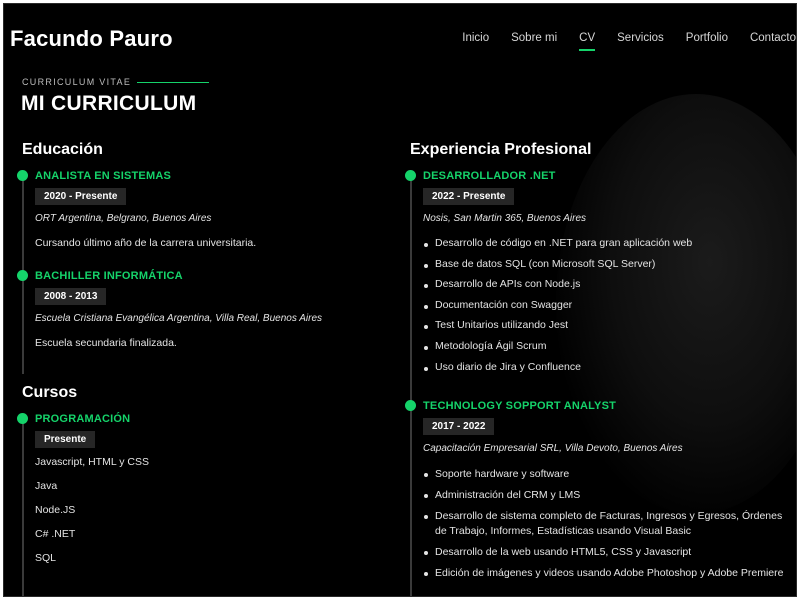 This screenshot has width=800, height=600. What do you see at coordinates (103, 176) in the screenshot?
I see `education-item-title: ANALISTA EN SISTEMAS` at bounding box center [103, 176].